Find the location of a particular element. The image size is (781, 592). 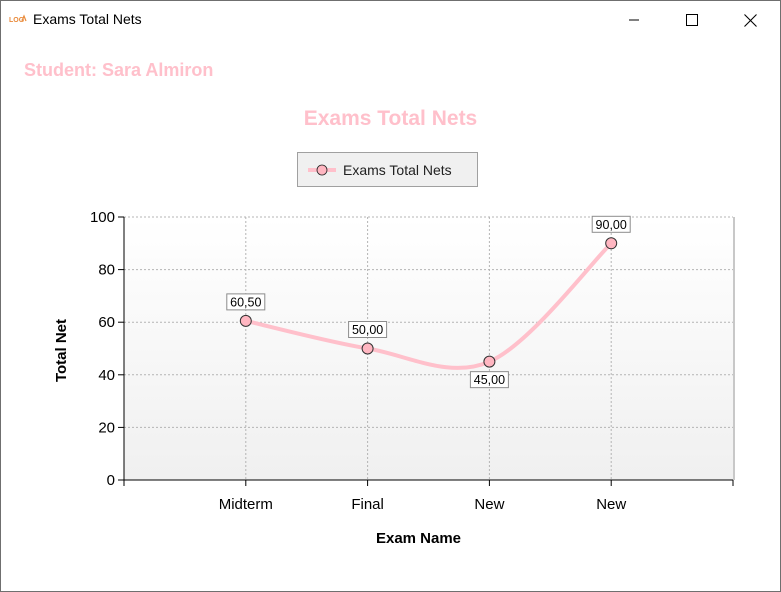

title-bar: LOG Exams Total Nets is located at coordinates (390, 20).